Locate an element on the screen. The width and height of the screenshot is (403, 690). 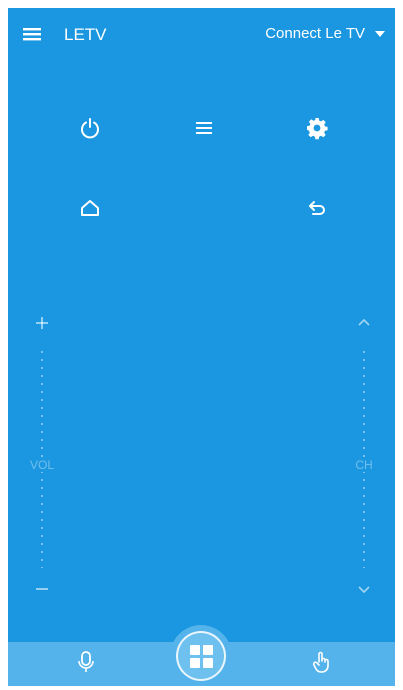
back-button is located at coordinates (317, 208).